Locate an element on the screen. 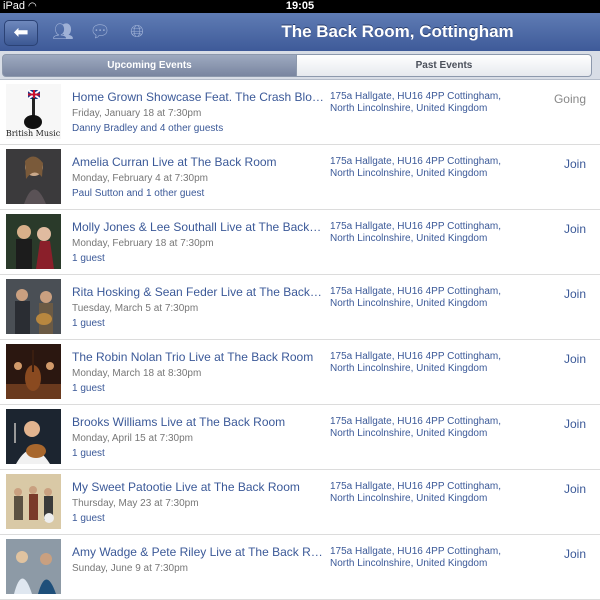  status-bar: iPad ◠ 19:05 is located at coordinates (300, 6).